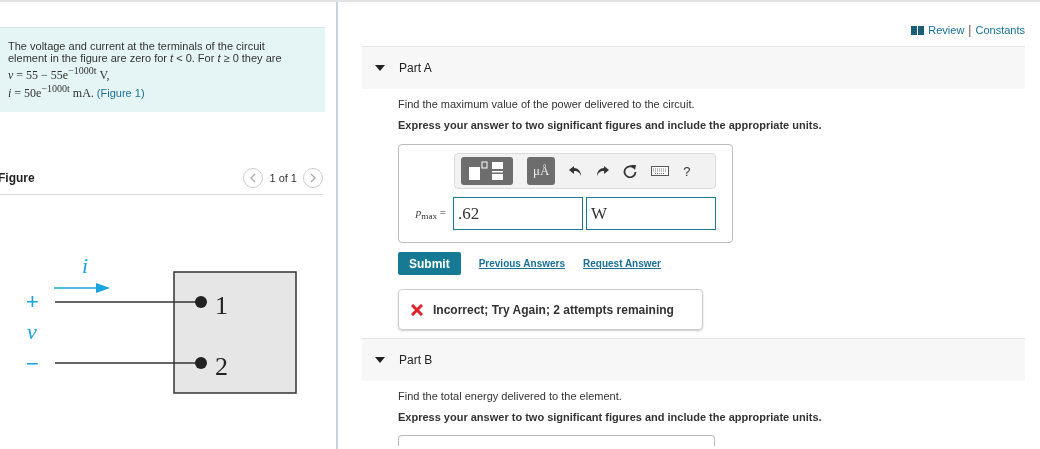  I want to click on answer-link: Request Answer, so click(622, 263).